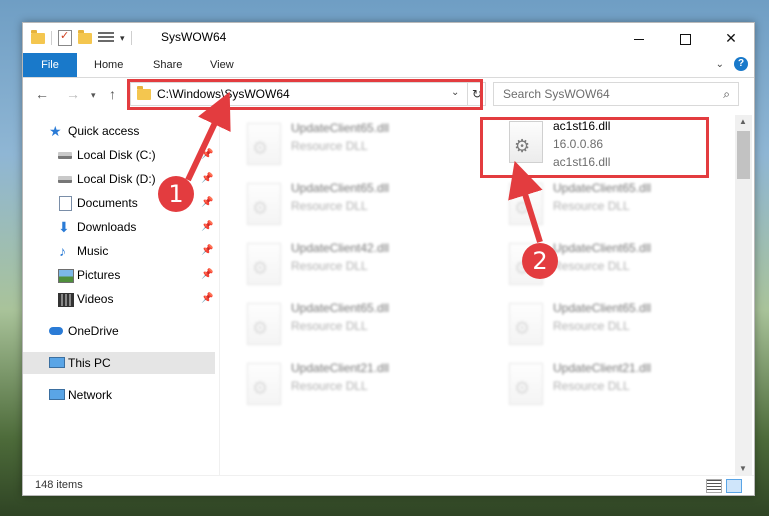 Image resolution: width=769 pixels, height=516 pixels. I want to click on sidebar-item-downloads: ⬇ Downloads 📌, so click(119, 227).